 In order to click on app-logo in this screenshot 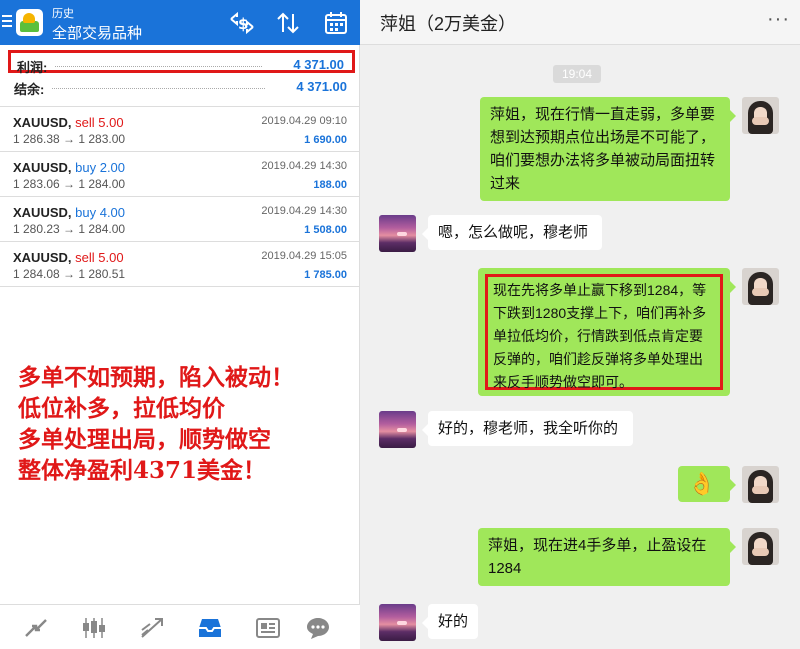, I will do `click(29, 22)`.